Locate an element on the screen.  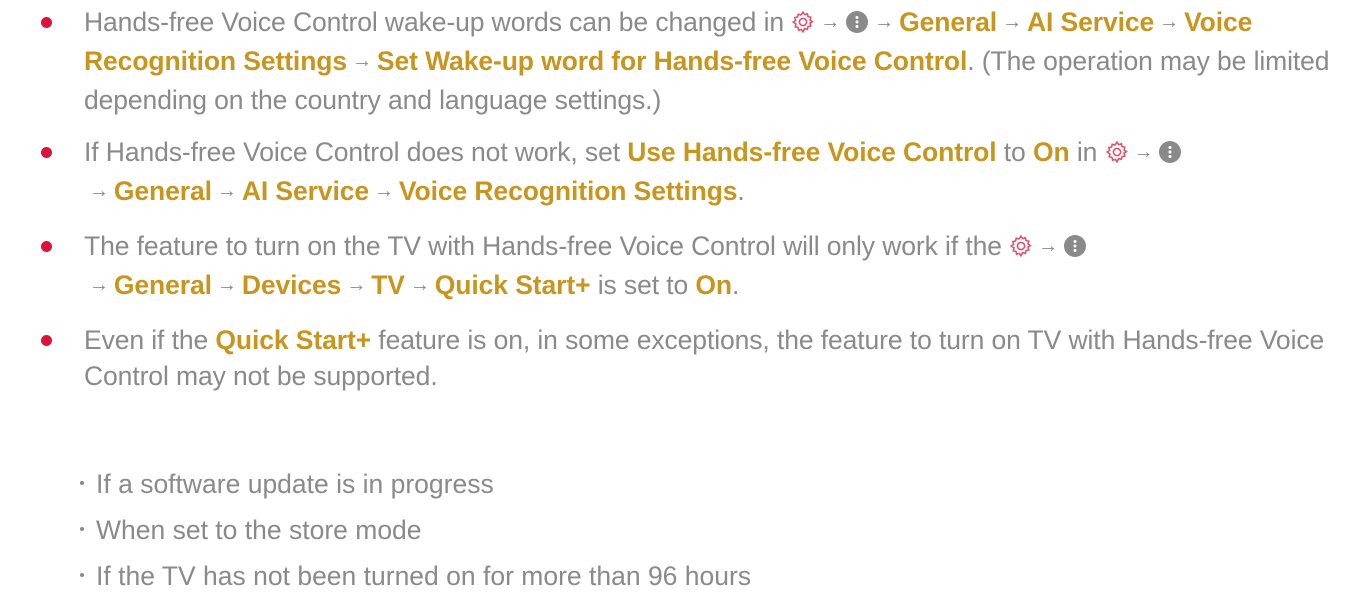
exception-item: If a software update is in progress is located at coordinates (415, 484).